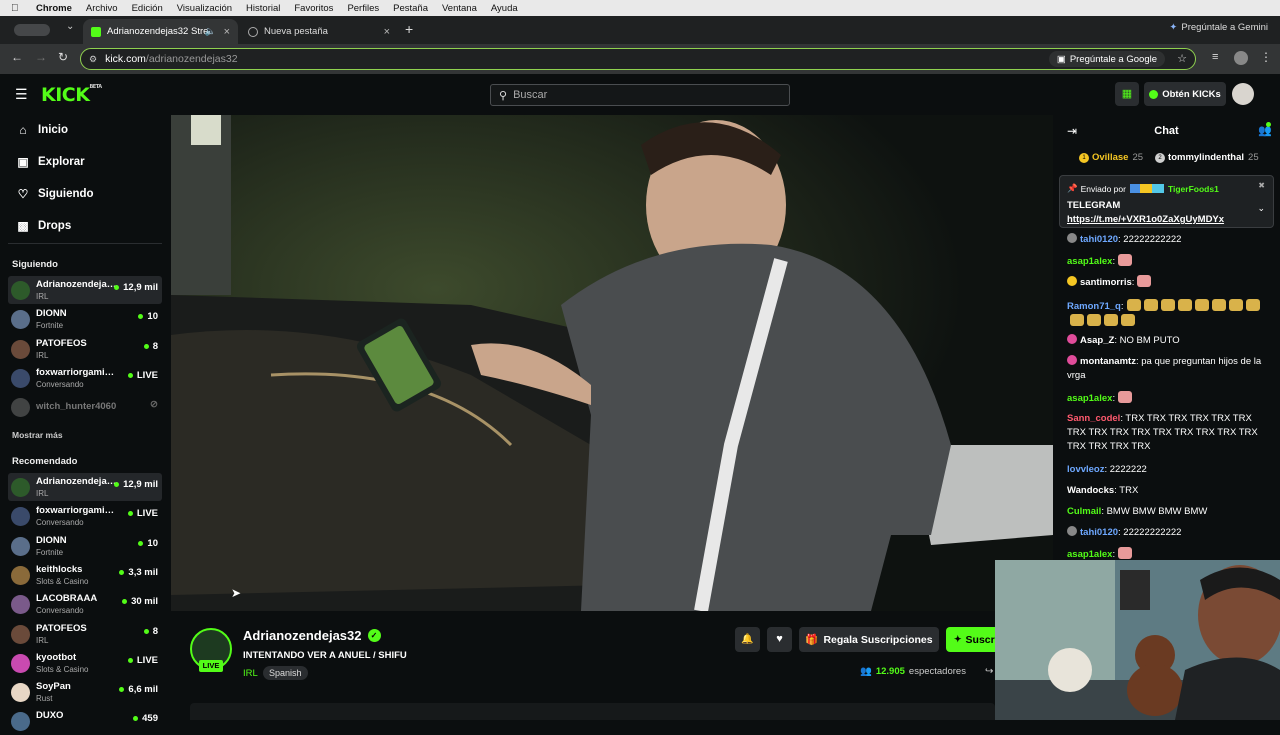 Image resolution: width=1280 pixels, height=735 pixels. What do you see at coordinates (1106, 282) in the screenshot?
I see `chat-username: santimorris` at bounding box center [1106, 282].